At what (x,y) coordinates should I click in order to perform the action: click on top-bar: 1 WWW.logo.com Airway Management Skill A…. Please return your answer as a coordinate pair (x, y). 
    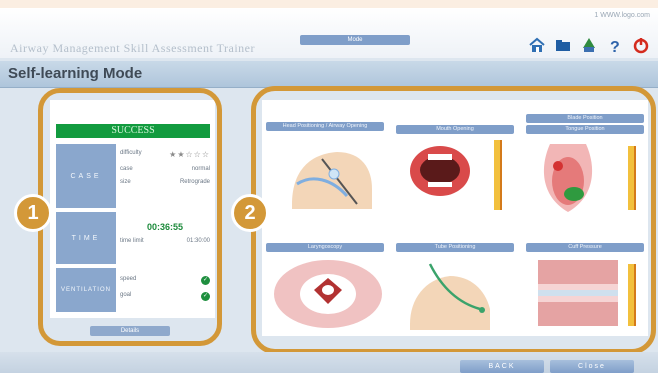
    Looking at the image, I should click on (329, 33).